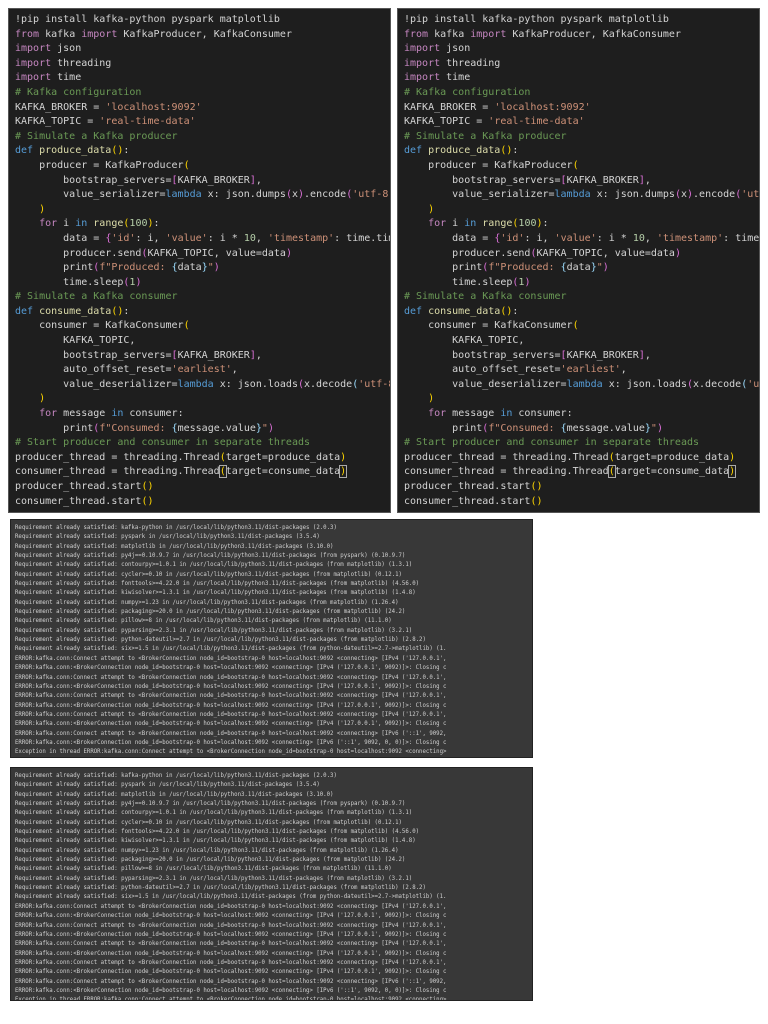 The height and width of the screenshot is (1024, 768). Describe the element at coordinates (202, 341) in the screenshot. I see `code-line: KAFKA_TOPIC,` at that location.